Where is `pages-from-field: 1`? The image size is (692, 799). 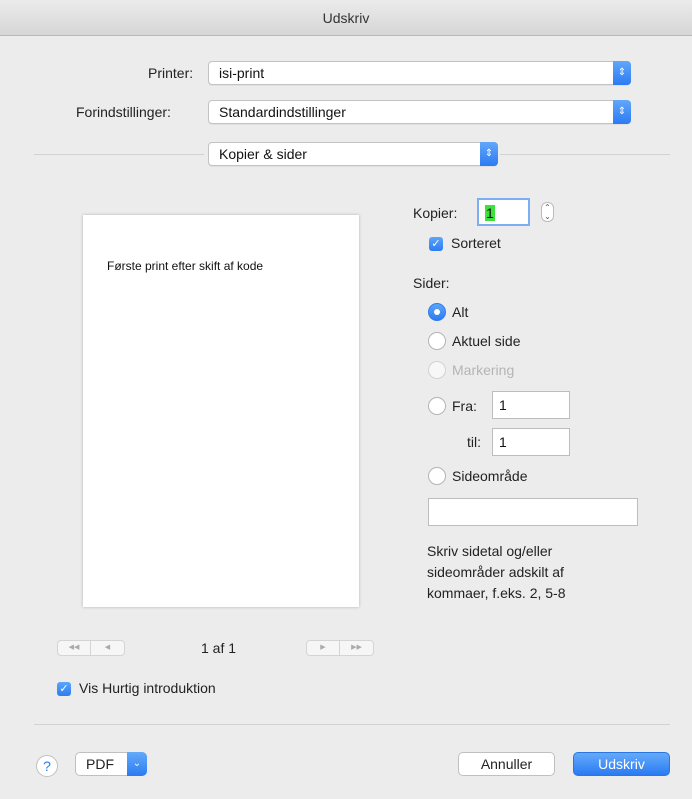
pages-from-field: 1 is located at coordinates (531, 405).